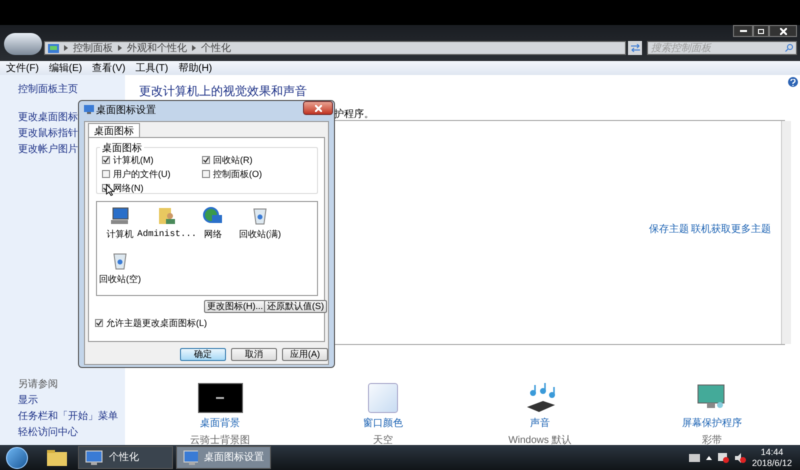 Image resolution: width=800 pixels, height=470 pixels. I want to click on wallpaper-thumbnail, so click(220, 398).